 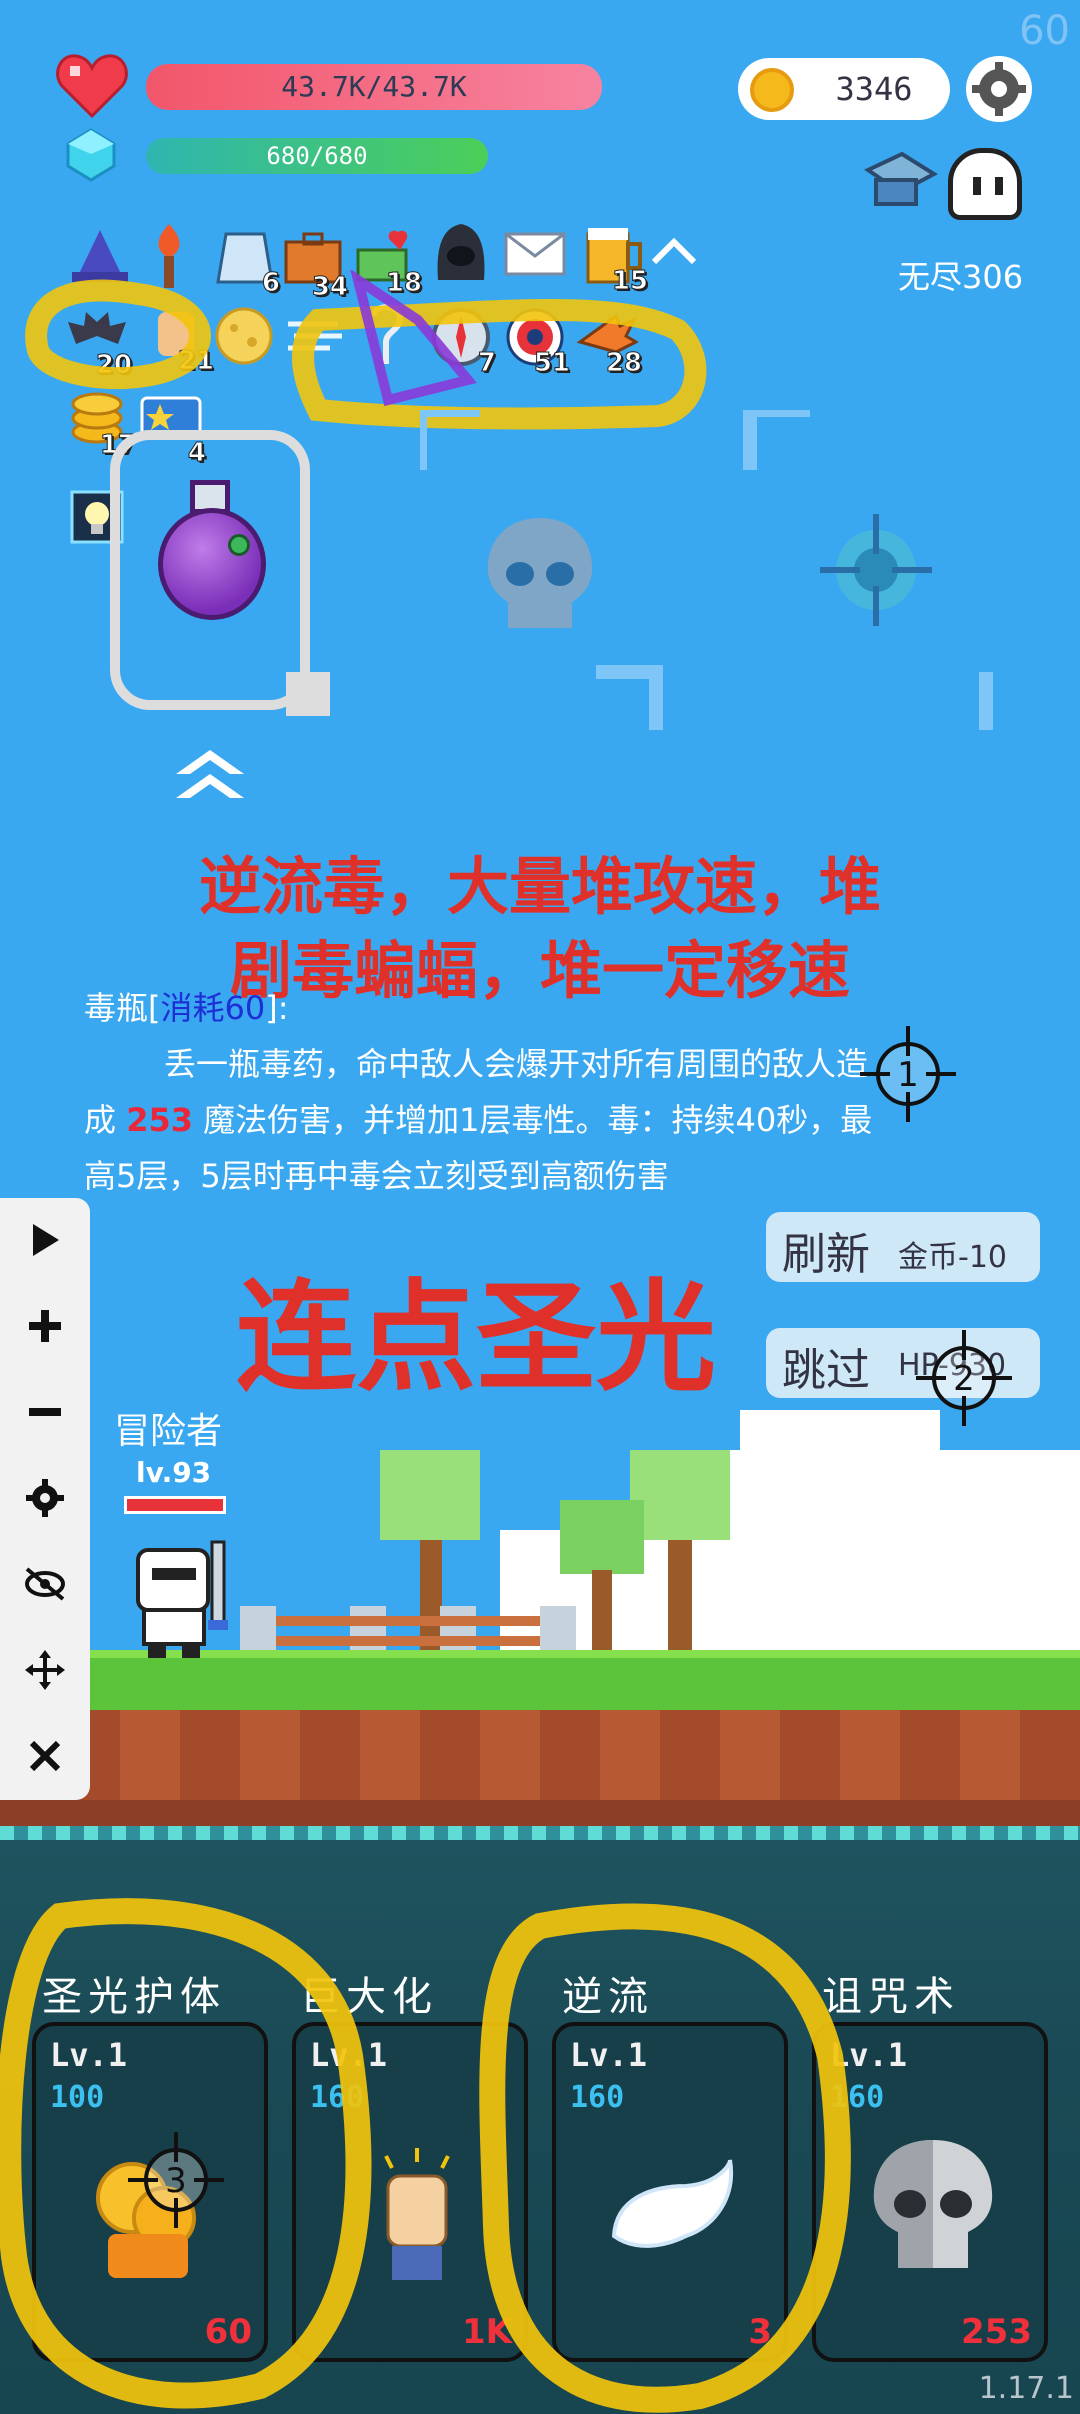 I want to click on hp-bar: 43.7K/43.7K, so click(x=374, y=87).